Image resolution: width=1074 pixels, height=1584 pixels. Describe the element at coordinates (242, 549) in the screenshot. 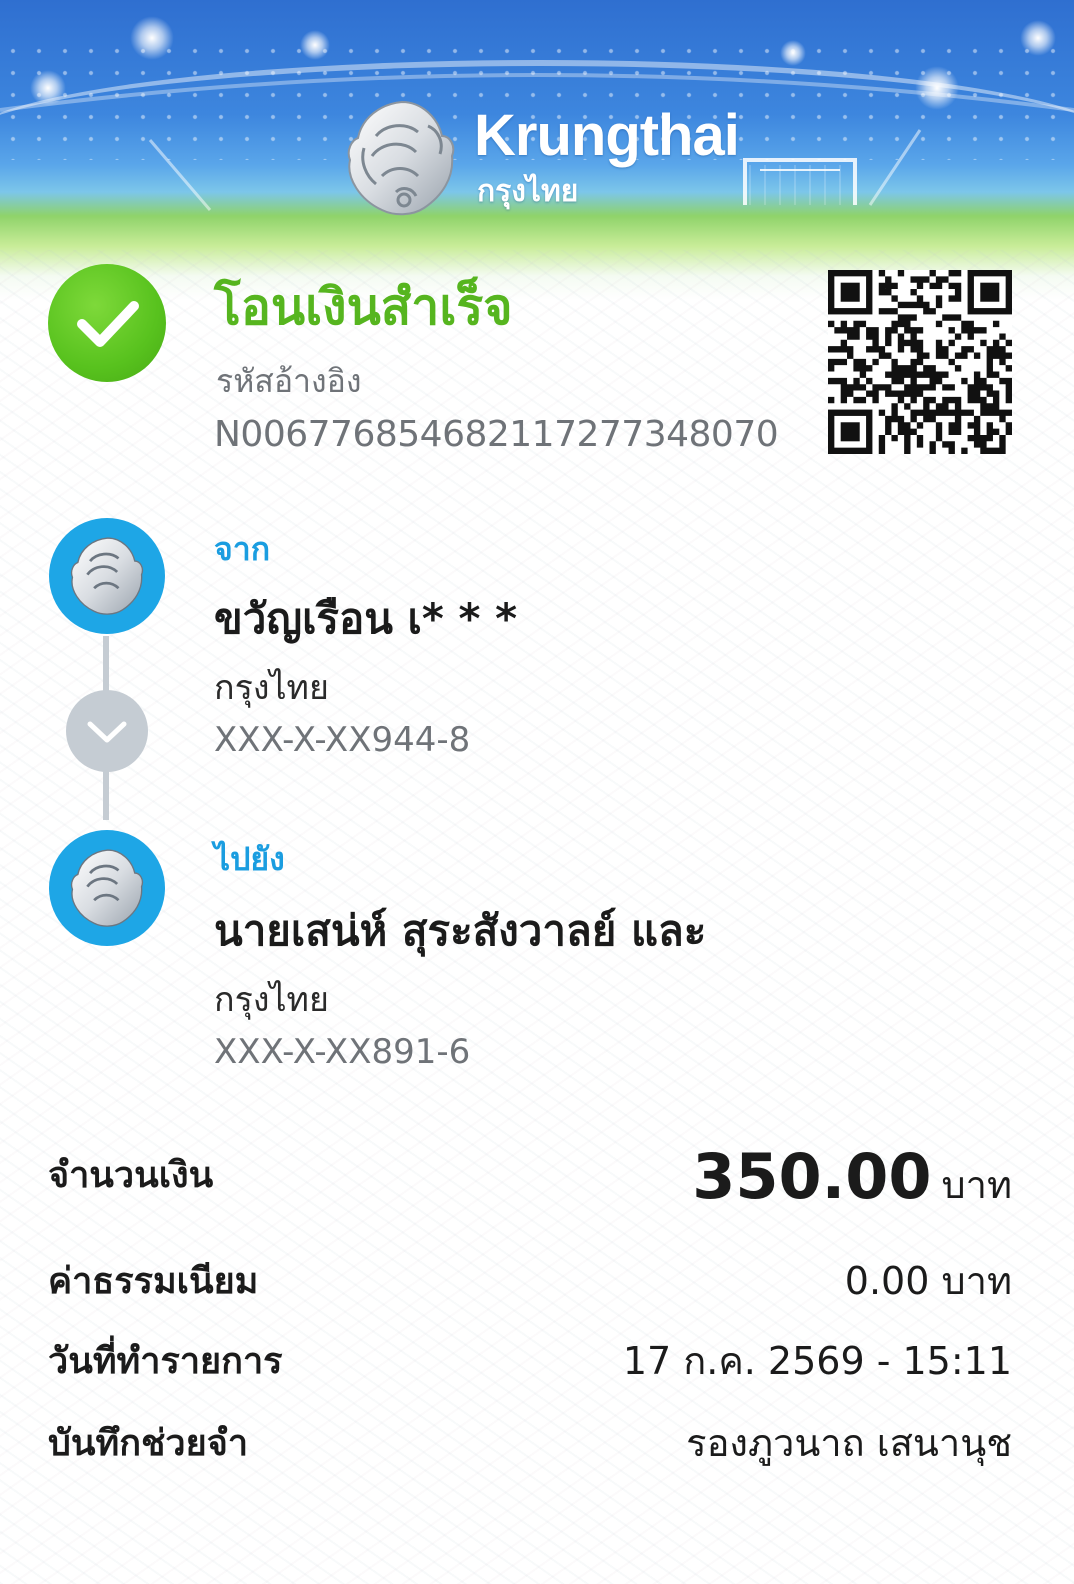

I see `from-label: จาก` at that location.